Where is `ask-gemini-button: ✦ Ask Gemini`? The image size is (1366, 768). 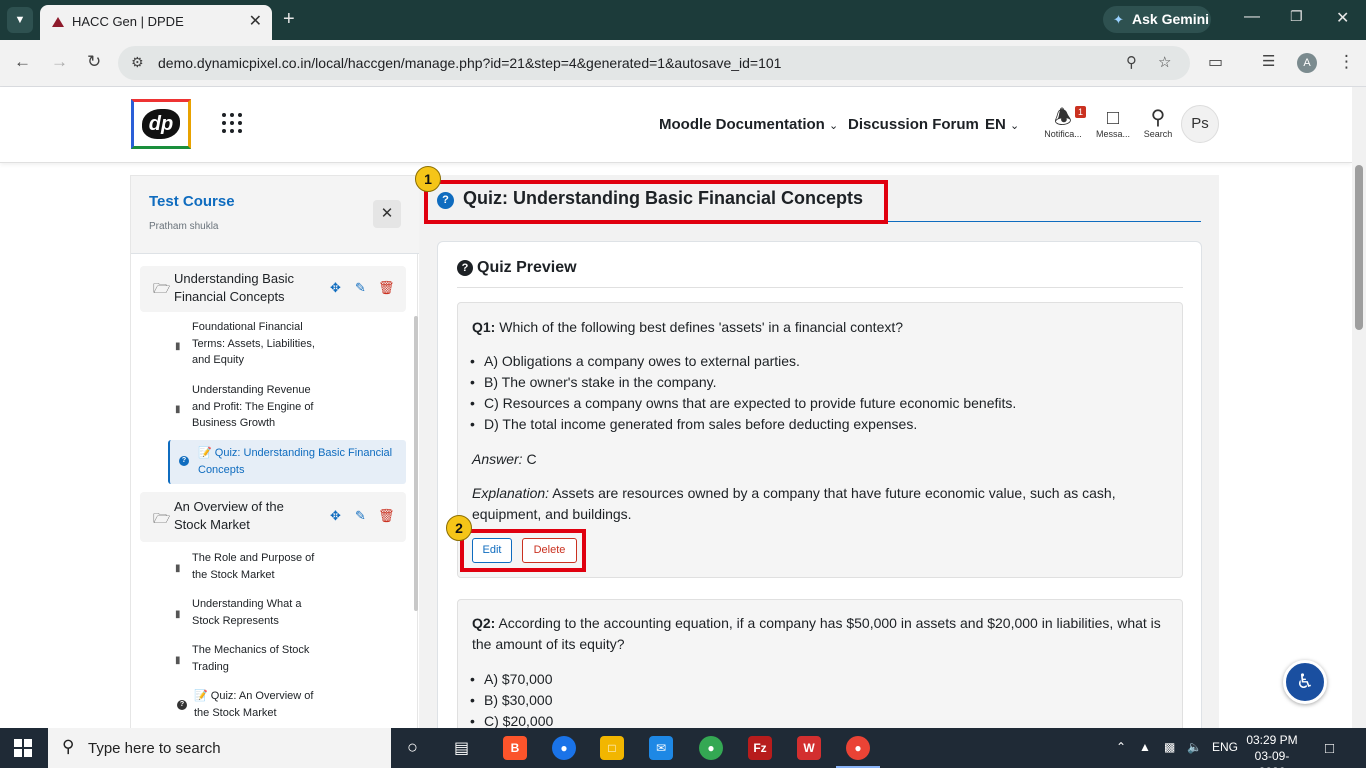 ask-gemini-button: ✦ Ask Gemini is located at coordinates (1157, 19).